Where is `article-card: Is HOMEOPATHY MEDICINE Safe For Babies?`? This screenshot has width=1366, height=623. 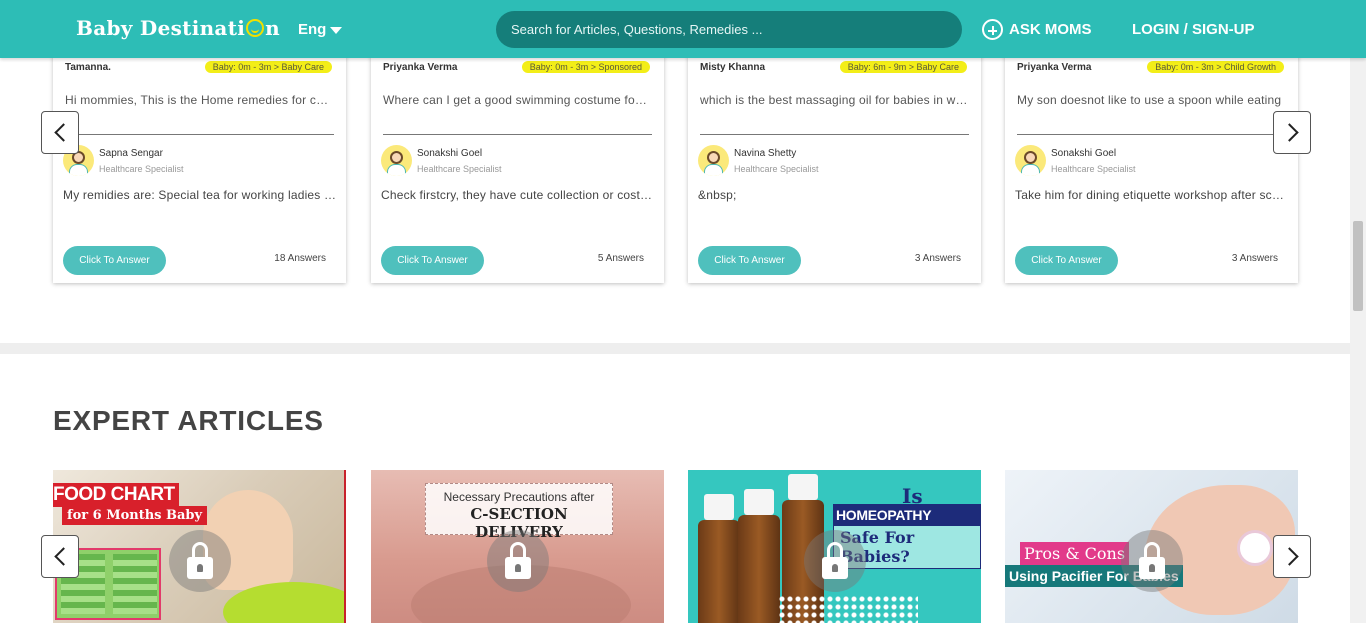 article-card: Is HOMEOPATHY MEDICINE Safe For Babies? is located at coordinates (834, 546).